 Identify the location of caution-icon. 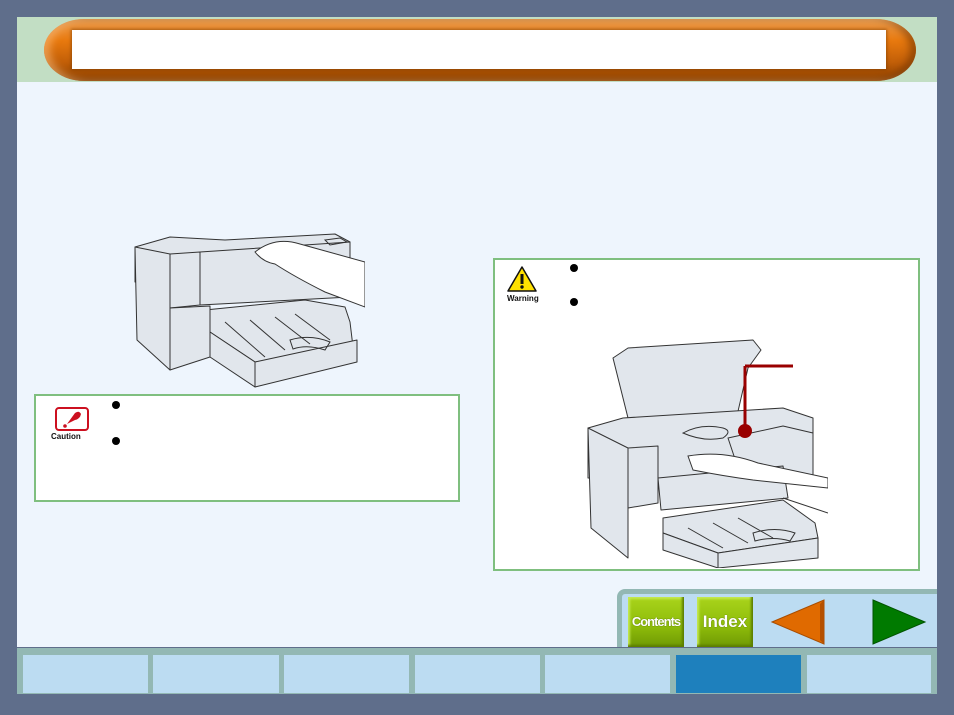
(72, 419).